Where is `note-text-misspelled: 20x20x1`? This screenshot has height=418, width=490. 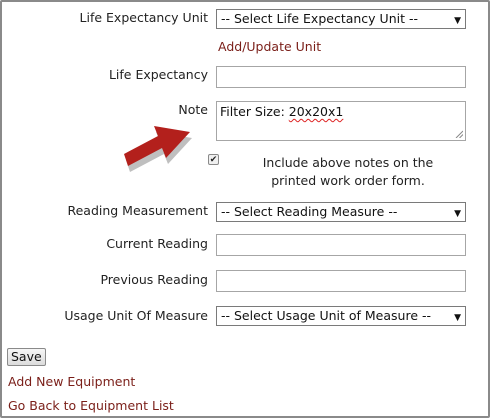
note-text-misspelled: 20x20x1 is located at coordinates (316, 111).